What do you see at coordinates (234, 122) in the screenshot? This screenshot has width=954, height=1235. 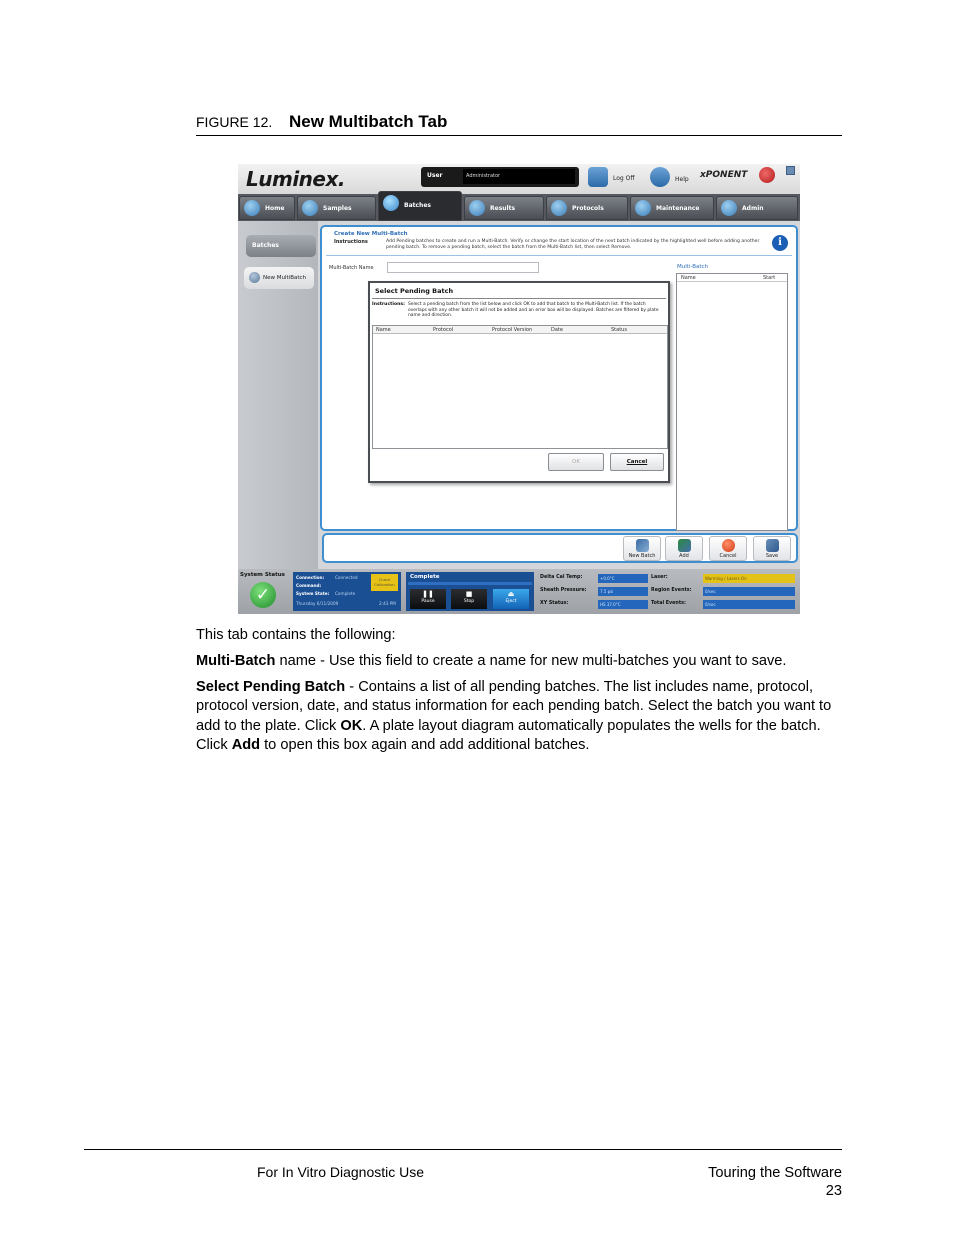 I see `figure-label: FIGURE 12.` at bounding box center [234, 122].